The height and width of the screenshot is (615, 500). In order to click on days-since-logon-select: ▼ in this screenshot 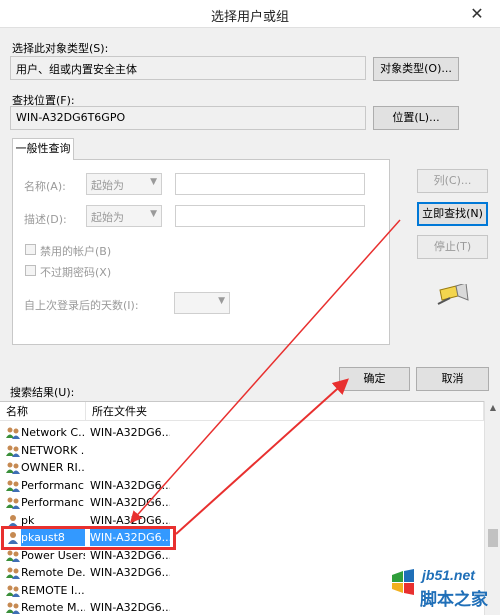, I will do `click(202, 303)`.